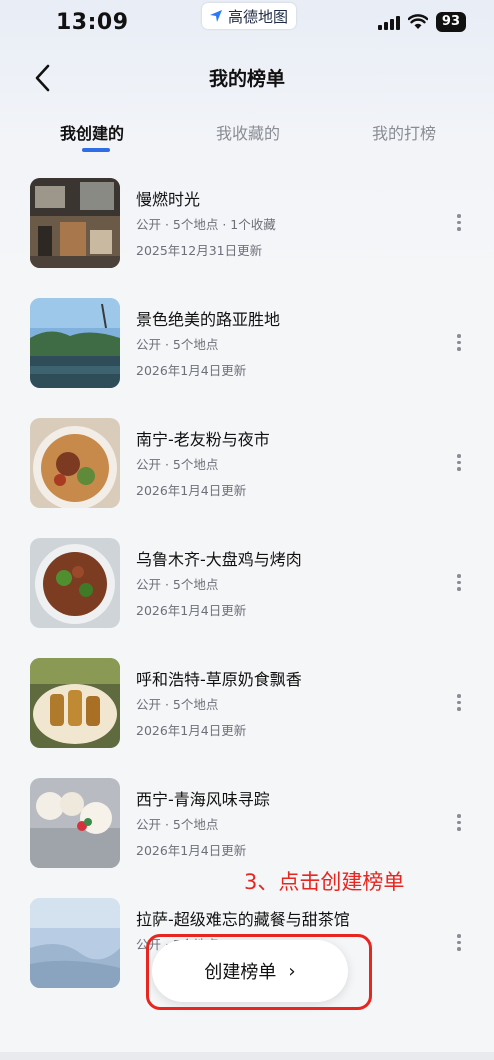  I want to click on sky-view-image, so click(75, 943).